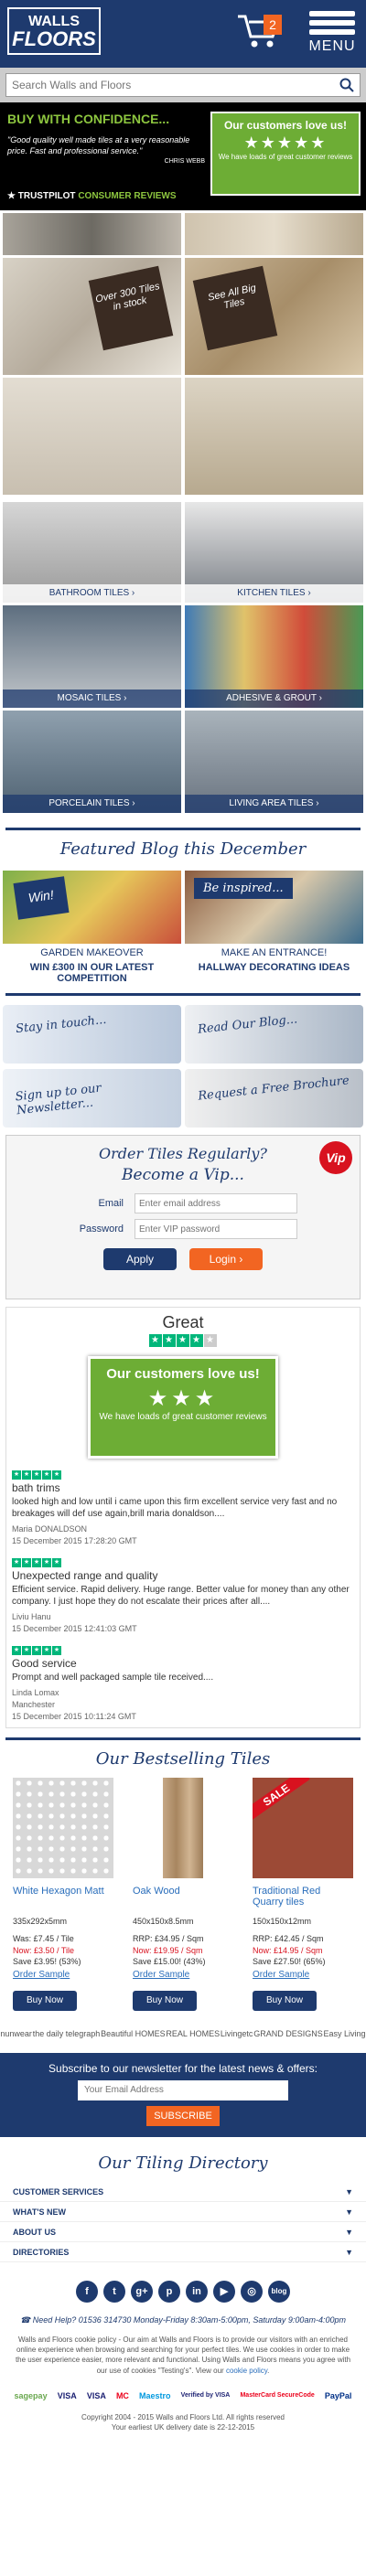  Describe the element at coordinates (216, 1203) in the screenshot. I see `vip-email-input` at that location.